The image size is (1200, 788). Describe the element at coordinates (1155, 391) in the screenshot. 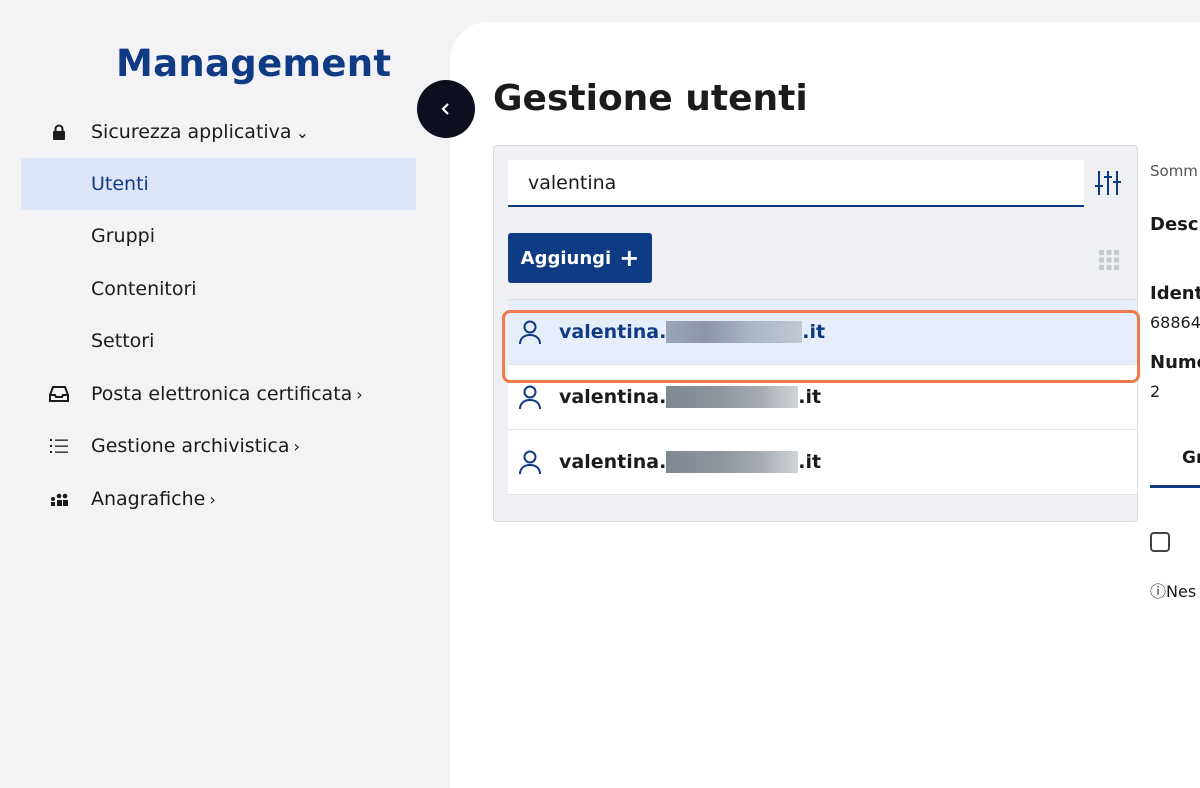

I see `number-value: 2` at that location.